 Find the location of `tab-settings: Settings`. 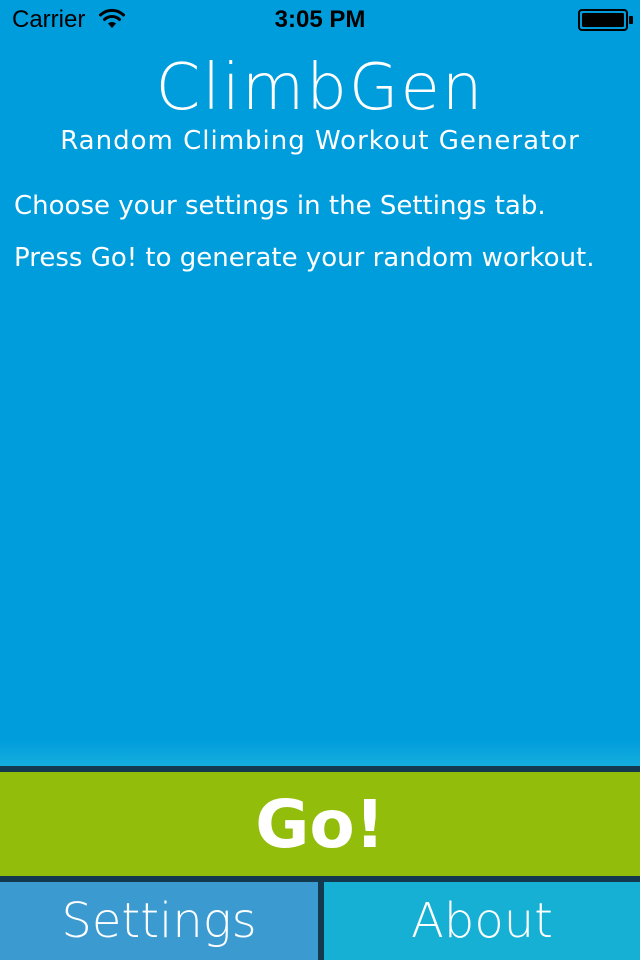

tab-settings: Settings is located at coordinates (159, 921).